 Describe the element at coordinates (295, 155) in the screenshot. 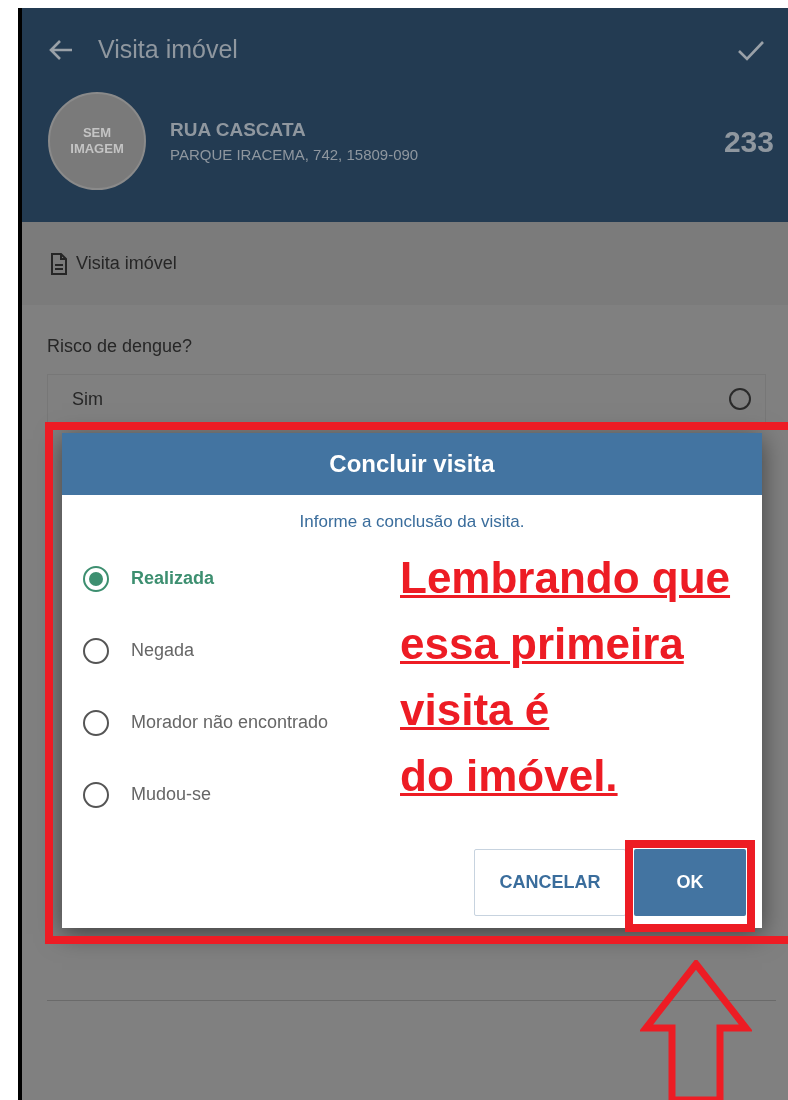

I see `address: PARQUE IRACEMA, 742, 15809-090` at that location.